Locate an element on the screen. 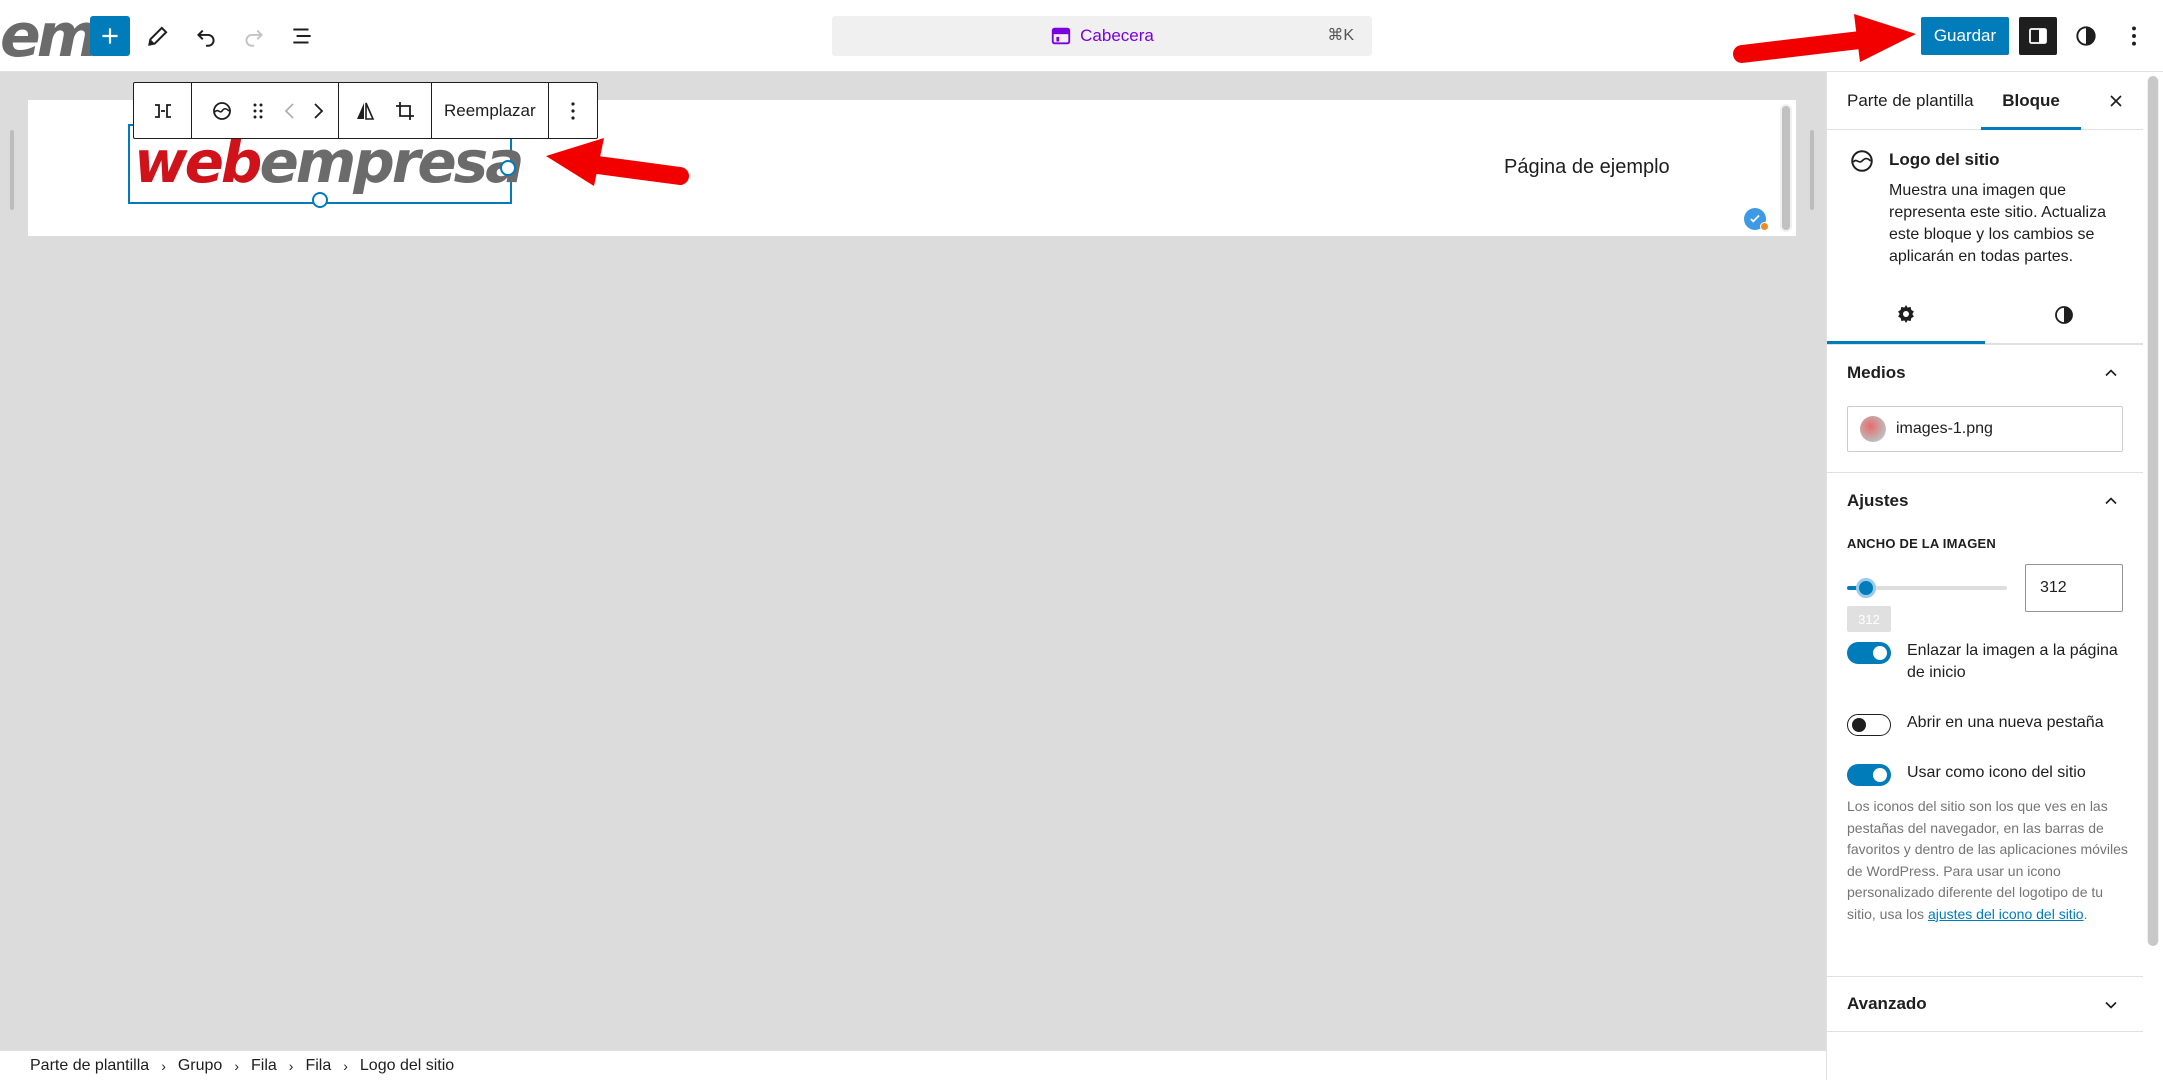  contrast-icon is located at coordinates (2064, 315).